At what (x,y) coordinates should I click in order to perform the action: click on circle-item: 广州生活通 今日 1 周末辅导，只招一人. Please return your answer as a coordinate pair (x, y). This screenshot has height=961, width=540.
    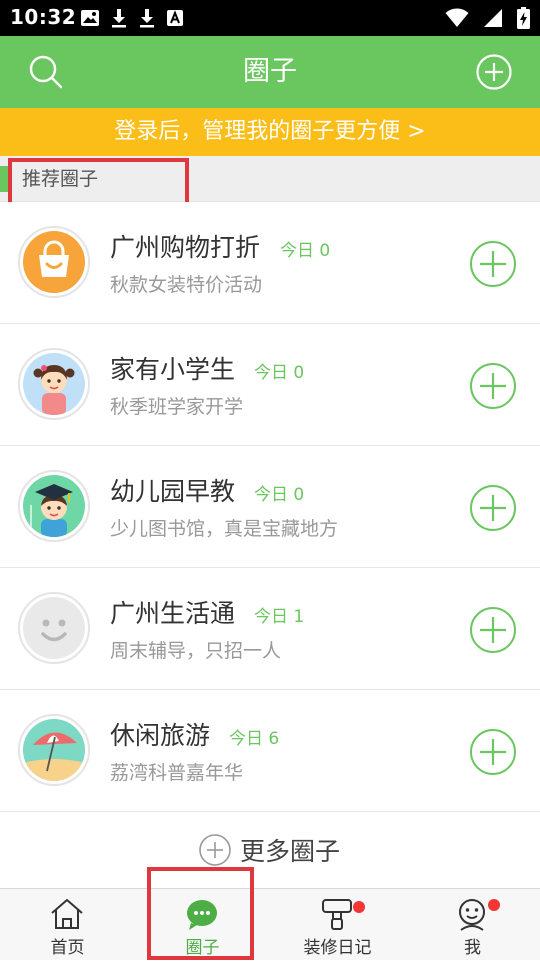
    Looking at the image, I should click on (270, 629).